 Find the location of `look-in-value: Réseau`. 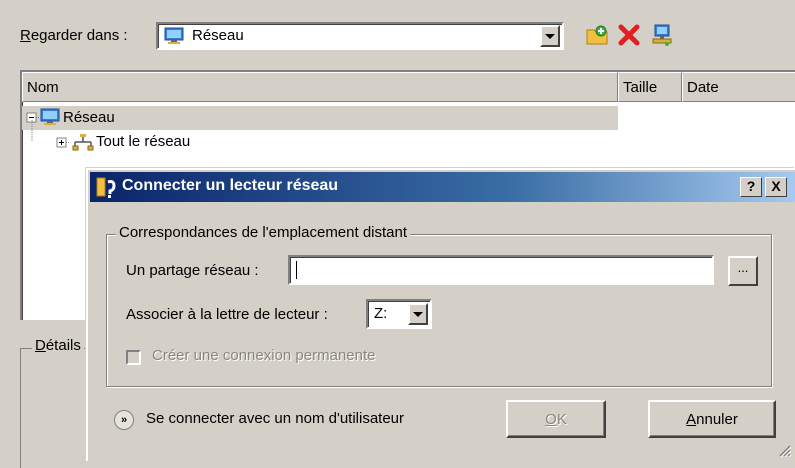

look-in-value: Réseau is located at coordinates (218, 35).